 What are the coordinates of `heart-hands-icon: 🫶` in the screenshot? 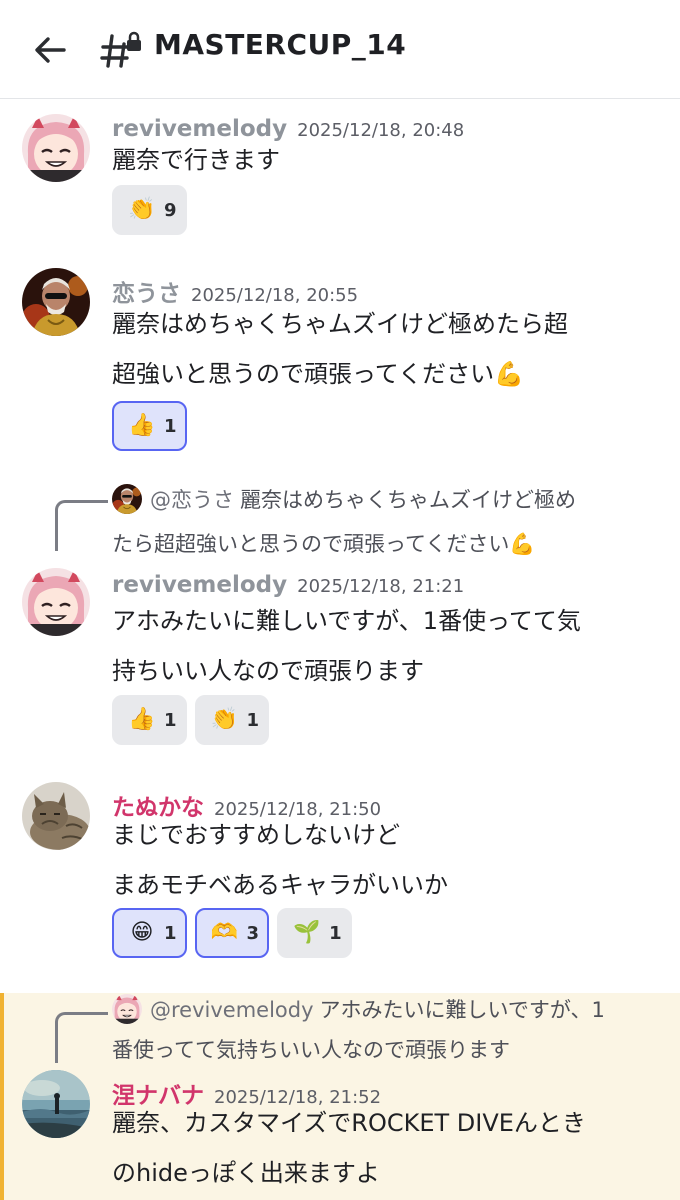 It's located at (224, 932).